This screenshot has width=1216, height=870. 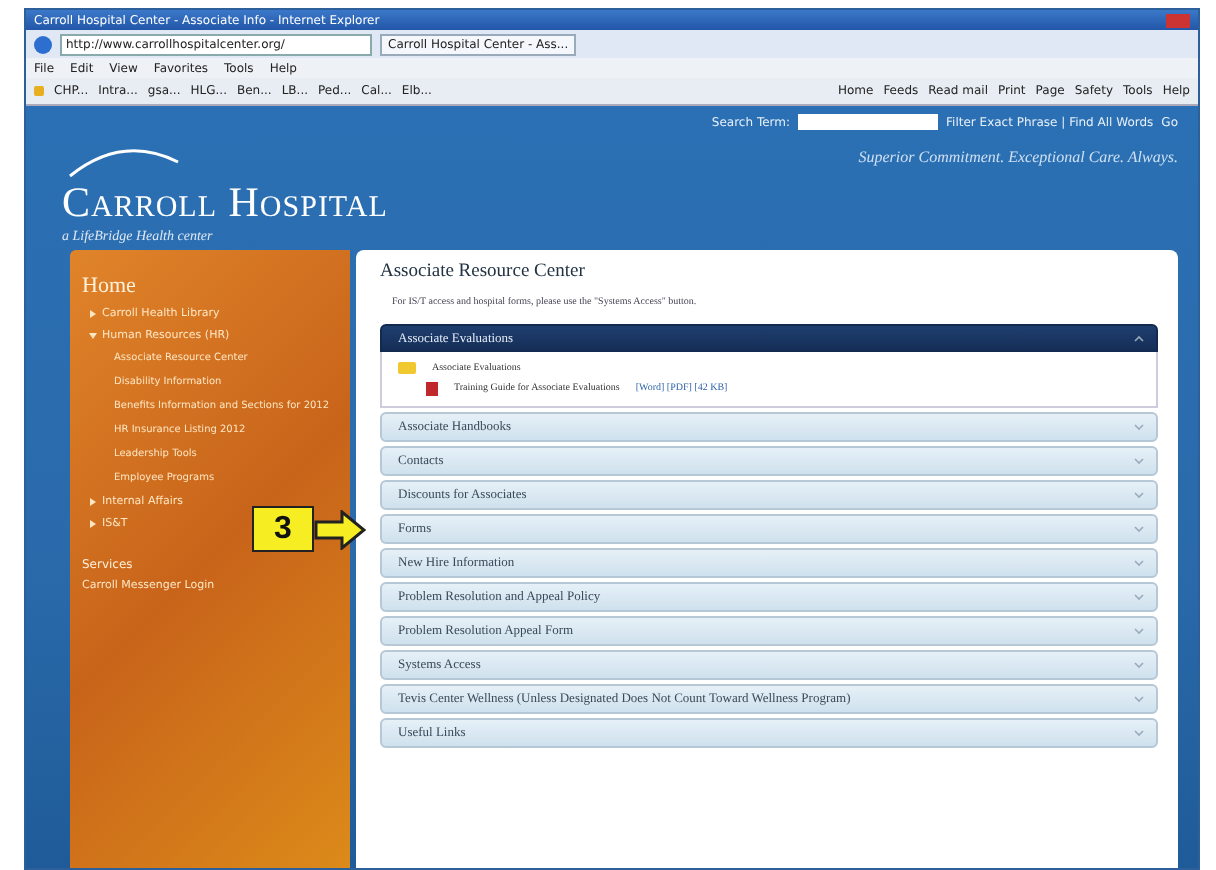 What do you see at coordinates (407, 368) in the screenshot?
I see `folder-icon` at bounding box center [407, 368].